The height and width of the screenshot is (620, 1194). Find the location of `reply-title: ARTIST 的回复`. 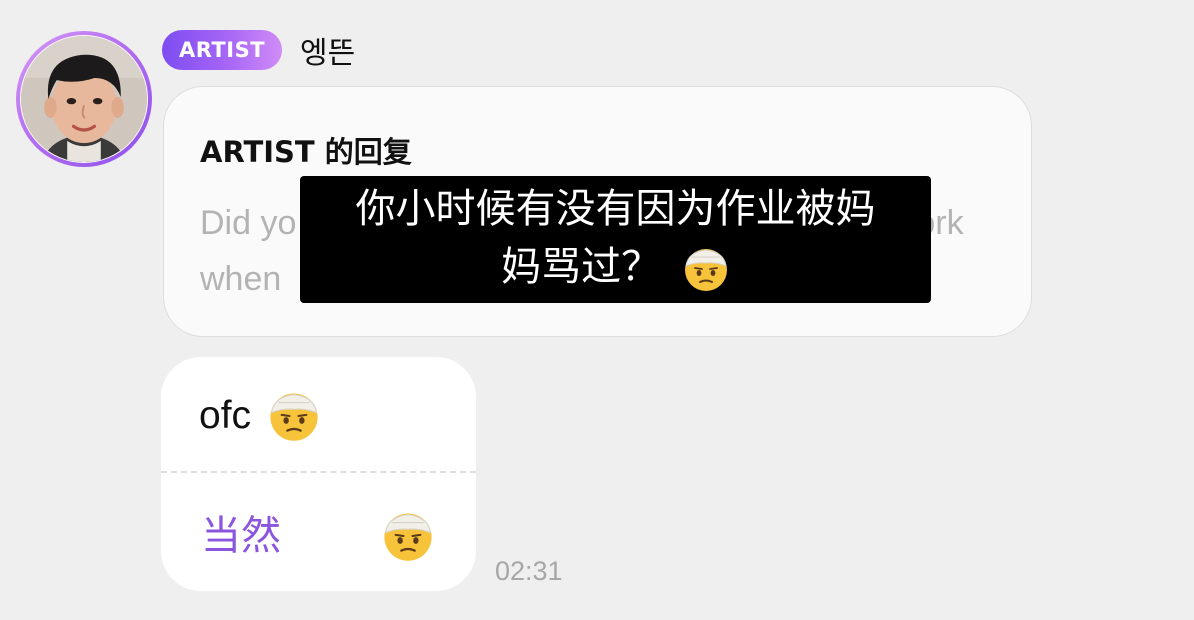

reply-title: ARTIST 的回复 is located at coordinates (306, 152).